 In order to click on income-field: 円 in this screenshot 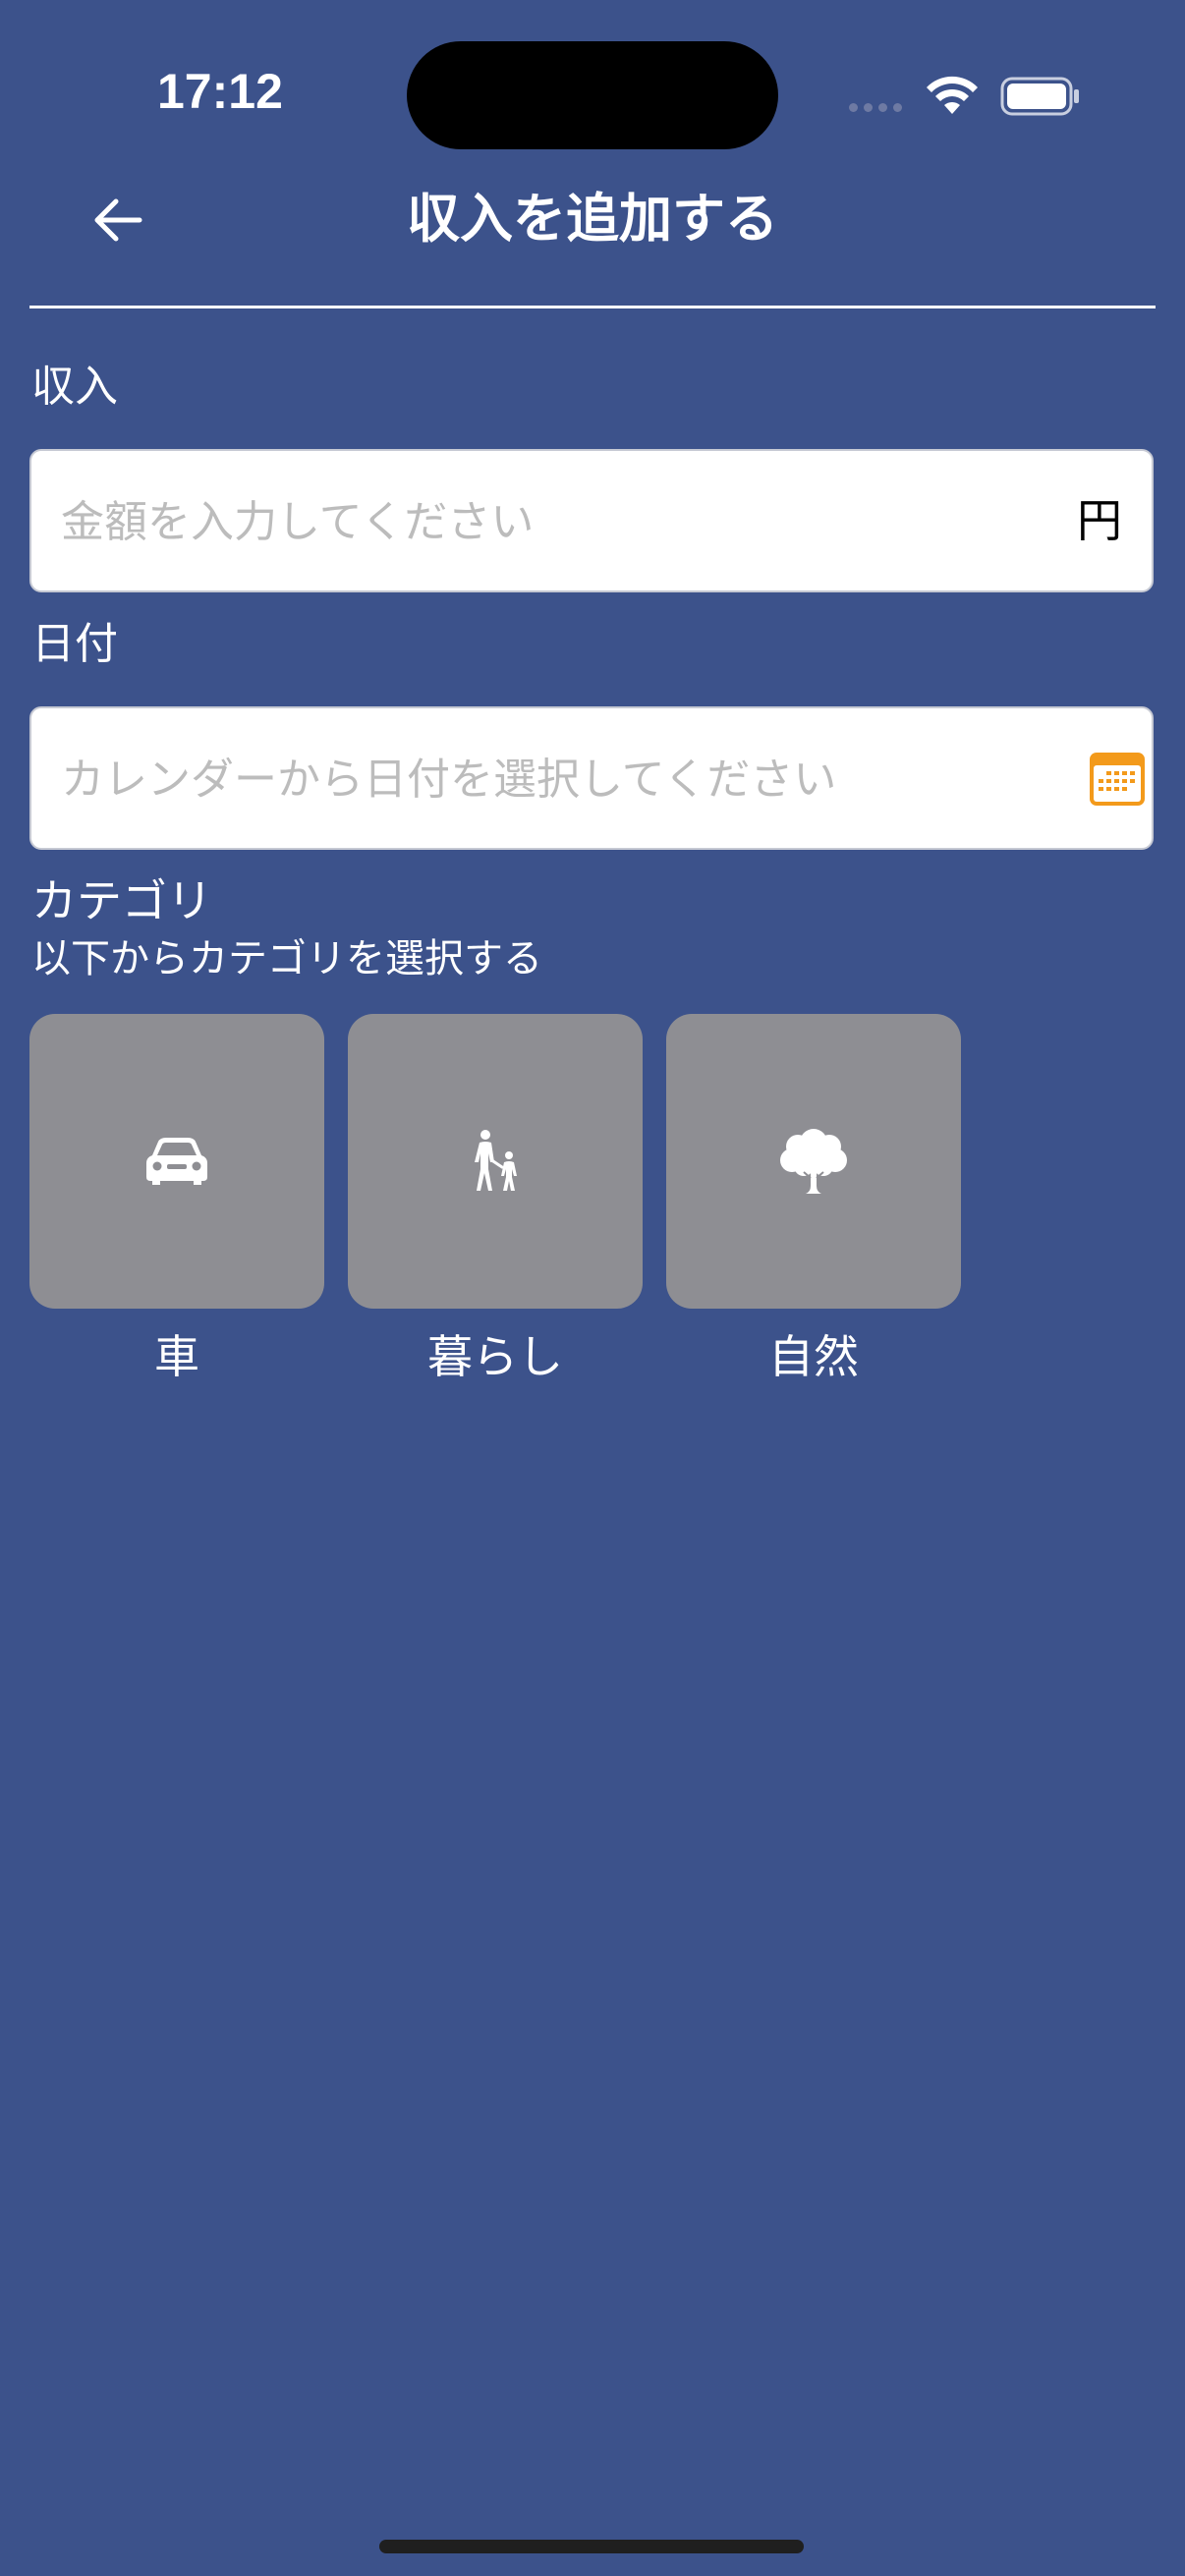, I will do `click(592, 520)`.